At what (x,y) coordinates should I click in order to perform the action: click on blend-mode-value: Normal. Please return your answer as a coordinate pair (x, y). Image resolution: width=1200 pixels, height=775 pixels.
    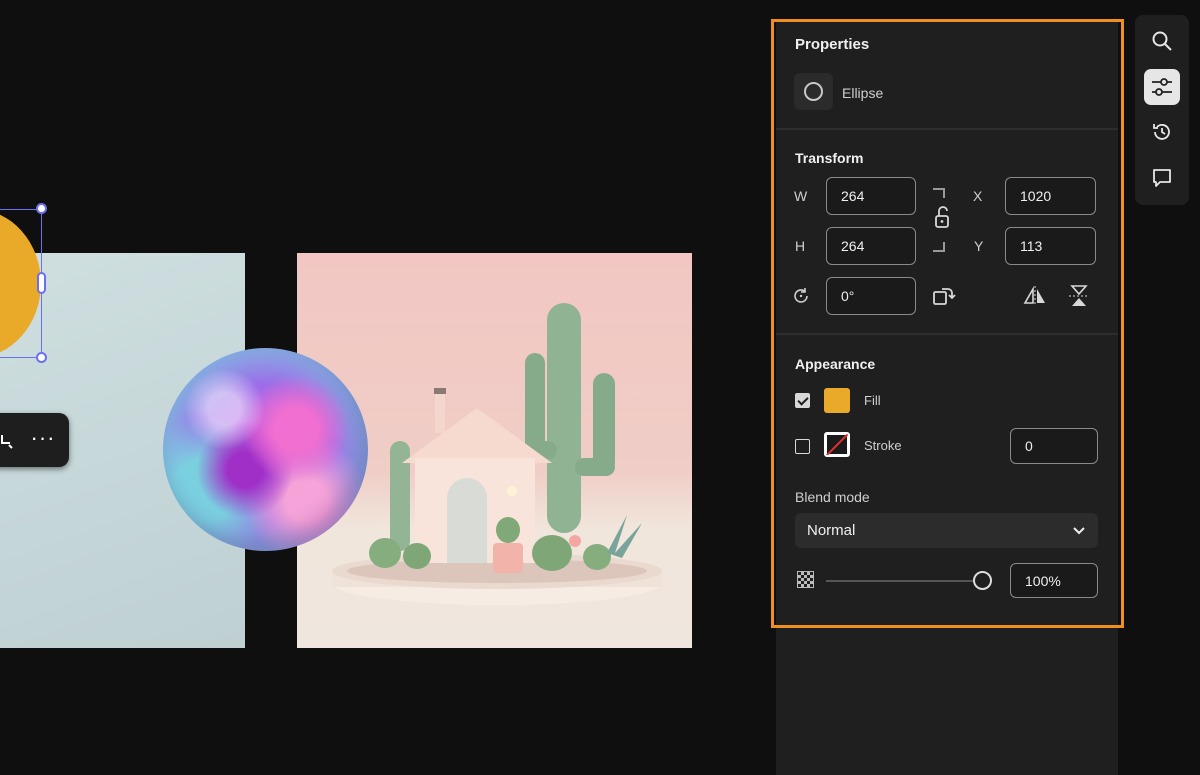
    Looking at the image, I should click on (831, 530).